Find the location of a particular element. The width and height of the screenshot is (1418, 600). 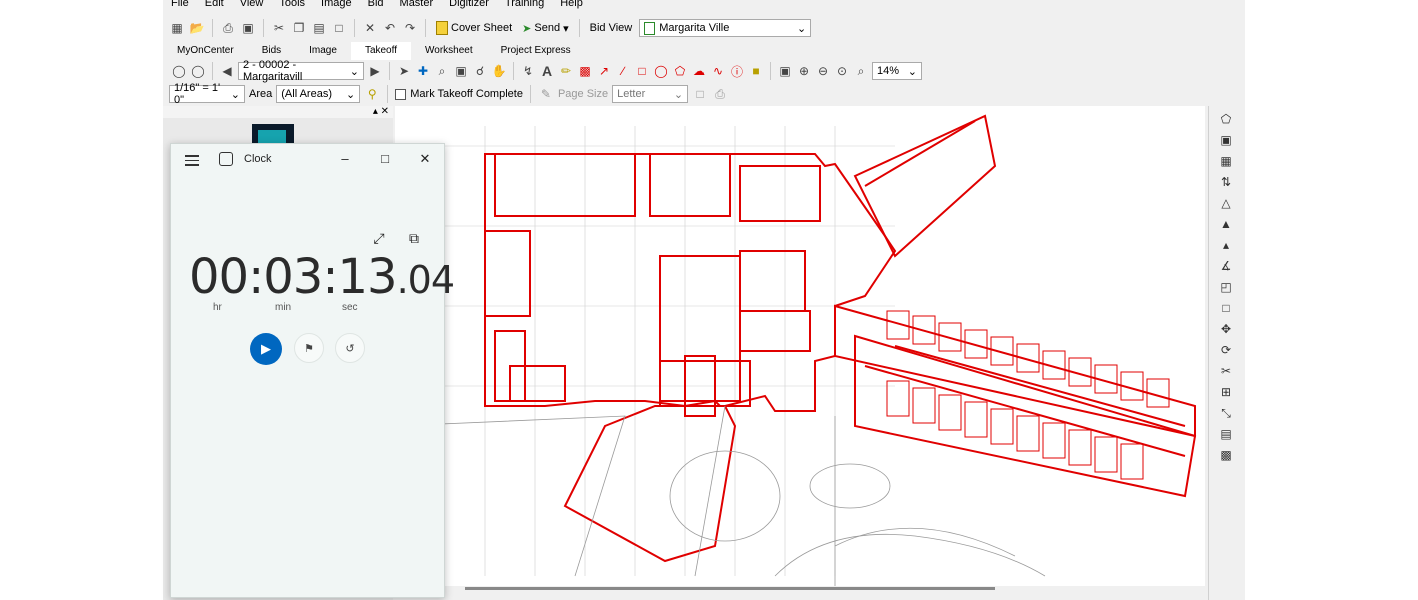

select-annotation-icon: ↯ is located at coordinates (528, 71).